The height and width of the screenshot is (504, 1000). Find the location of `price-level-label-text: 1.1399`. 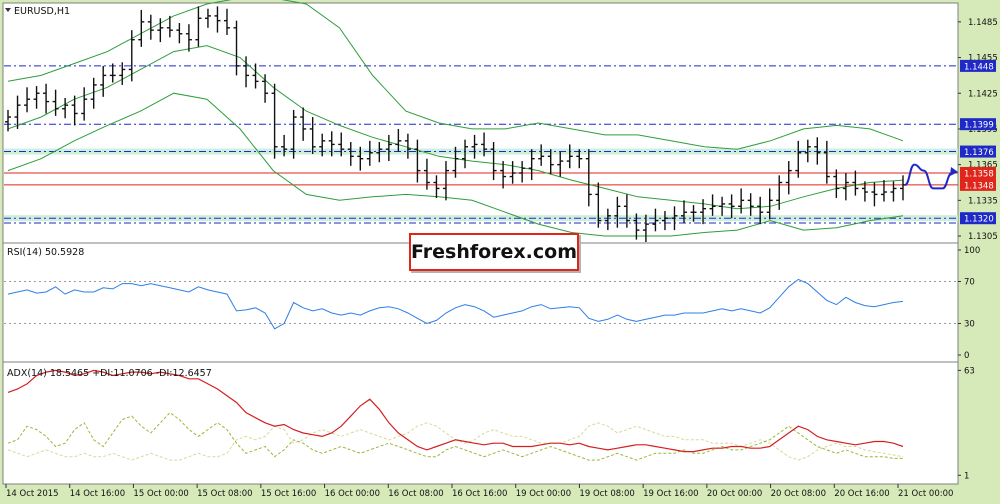

price-level-label-text: 1.1399 is located at coordinates (979, 126).